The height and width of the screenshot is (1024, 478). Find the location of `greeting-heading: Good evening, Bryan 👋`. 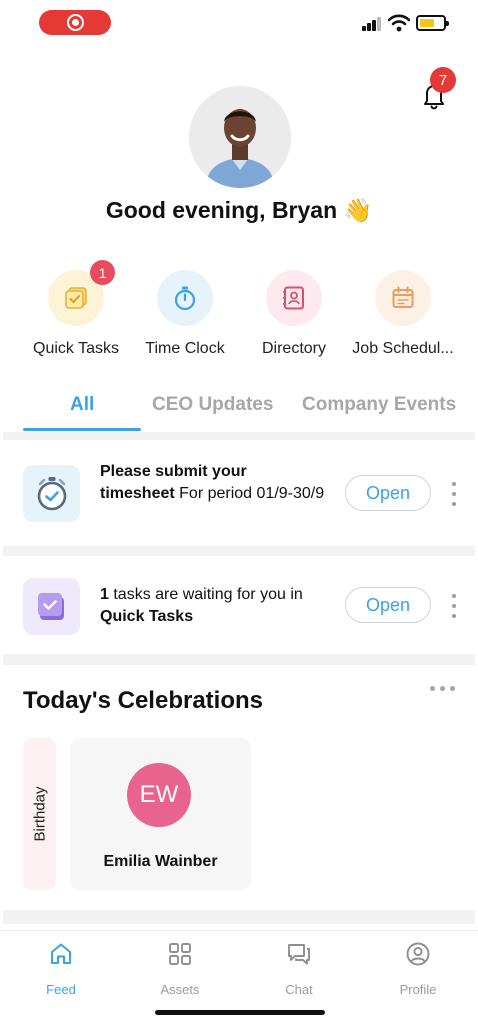

greeting-heading: Good evening, Bryan 👋 is located at coordinates (239, 210).